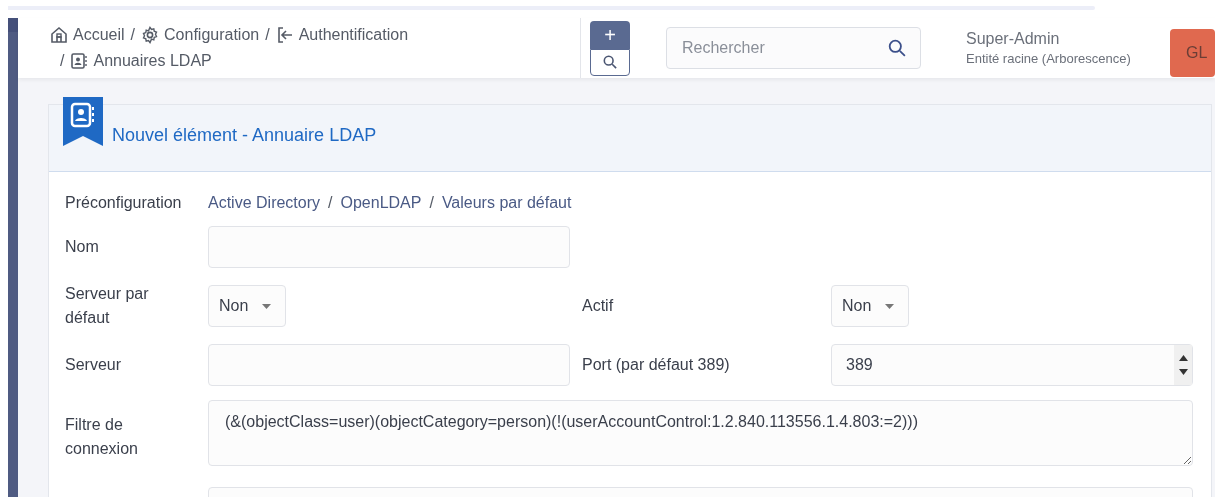 The image size is (1215, 497). I want to click on user-name: Super-Admin, so click(1048, 39).